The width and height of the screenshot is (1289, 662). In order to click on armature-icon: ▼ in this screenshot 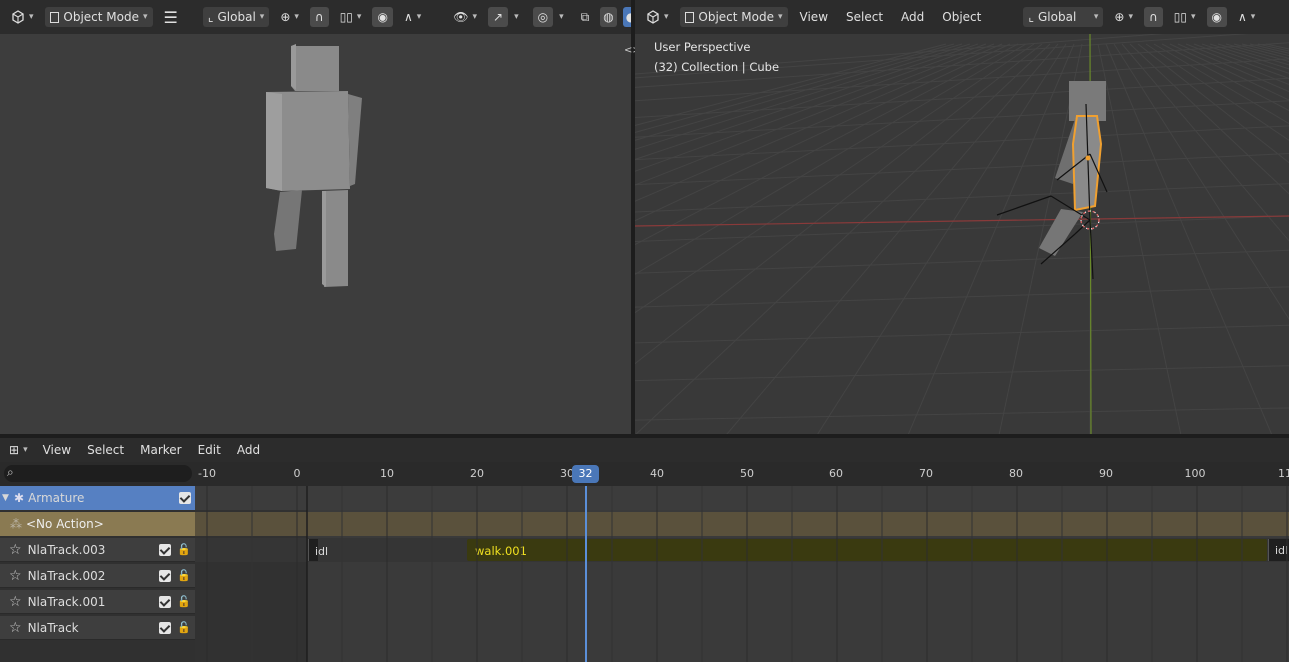, I will do `click(5, 498)`.